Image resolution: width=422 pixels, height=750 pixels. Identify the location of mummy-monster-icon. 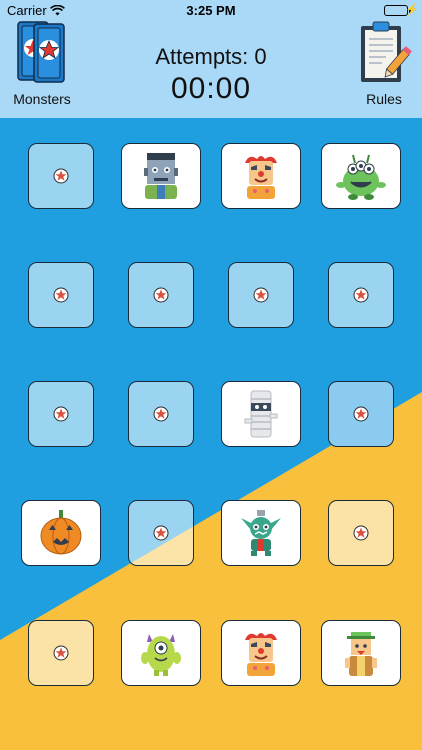
(261, 414).